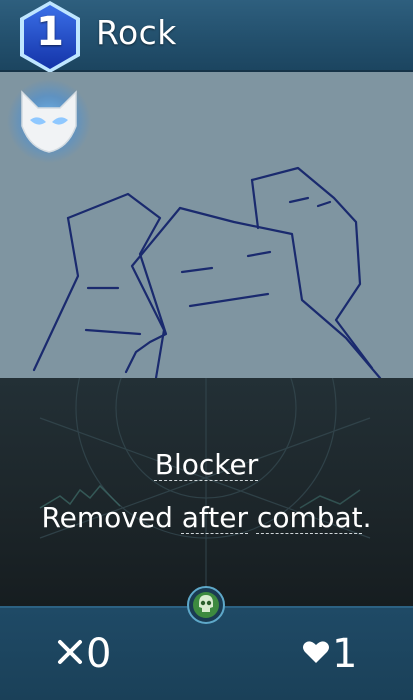 This screenshot has width=413, height=700. What do you see at coordinates (50, 32) in the screenshot?
I see `card-cost: 1` at bounding box center [50, 32].